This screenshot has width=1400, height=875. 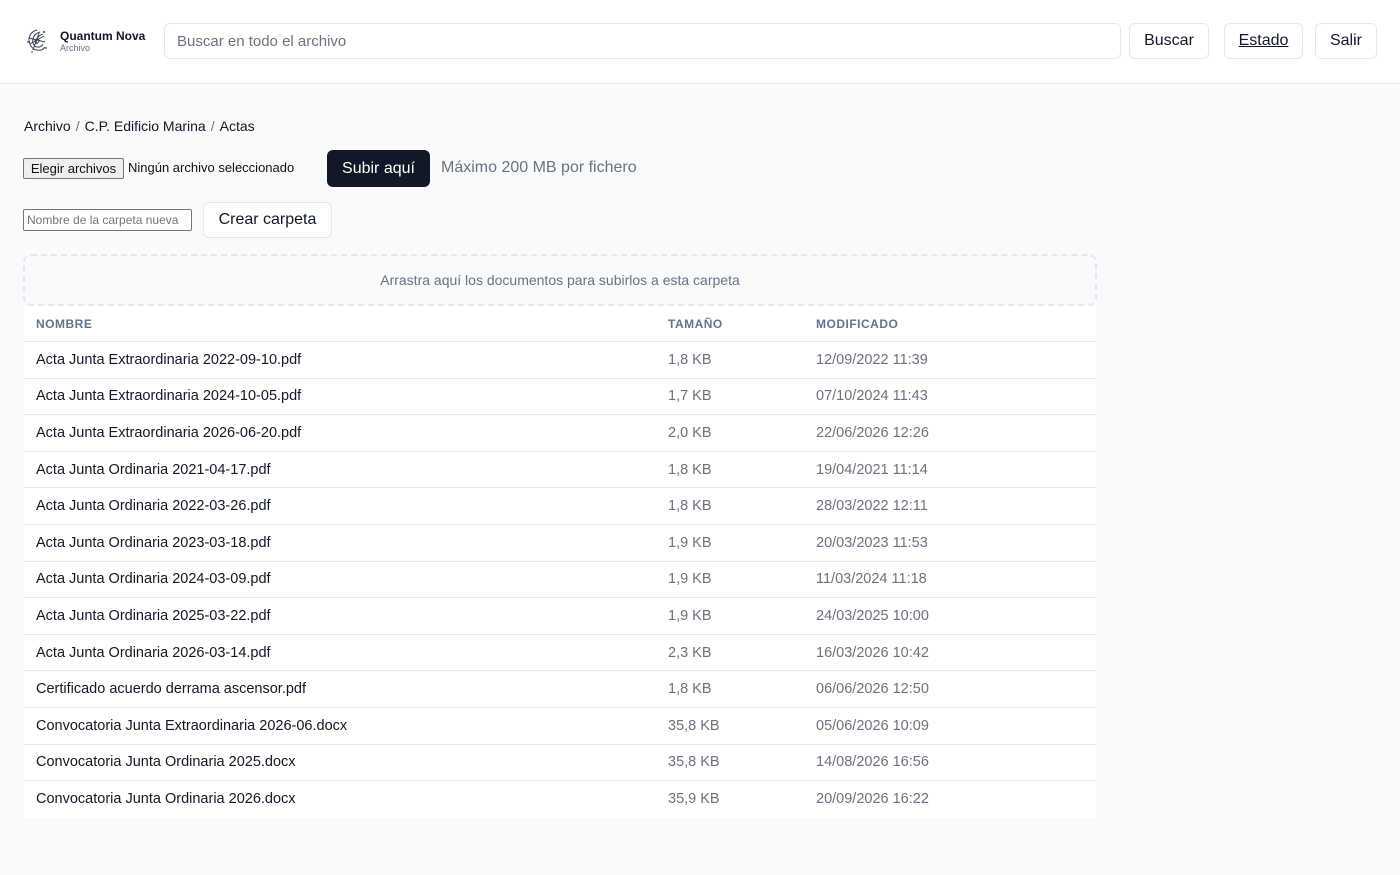 What do you see at coordinates (346, 762) in the screenshot?
I see `file-name: Convocatoria Junta Ordinaria 2025.docx` at bounding box center [346, 762].